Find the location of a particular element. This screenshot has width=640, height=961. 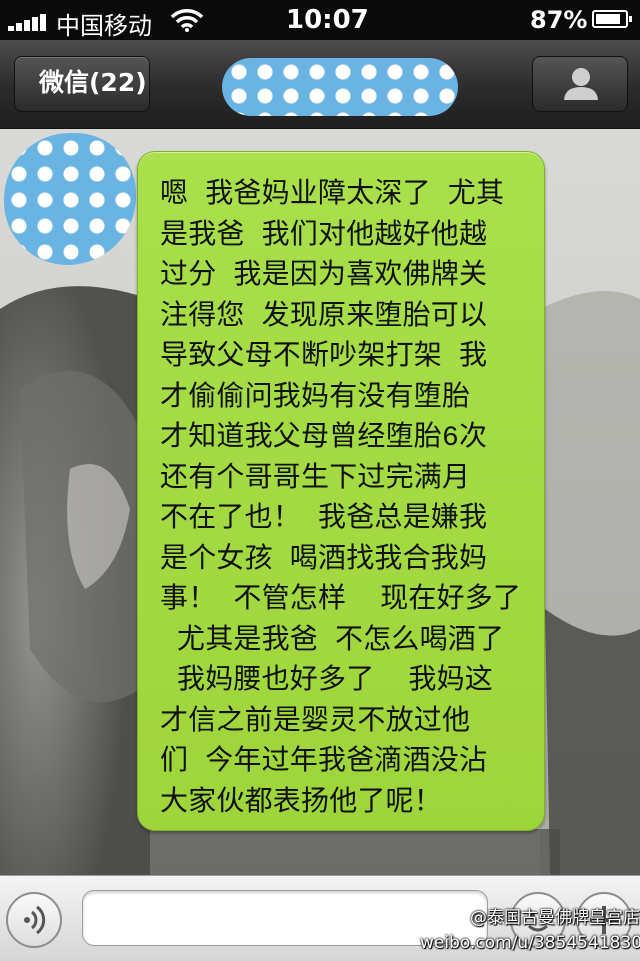

message-line: 不在了也！ 我爸总是嫌我 is located at coordinates (324, 519).